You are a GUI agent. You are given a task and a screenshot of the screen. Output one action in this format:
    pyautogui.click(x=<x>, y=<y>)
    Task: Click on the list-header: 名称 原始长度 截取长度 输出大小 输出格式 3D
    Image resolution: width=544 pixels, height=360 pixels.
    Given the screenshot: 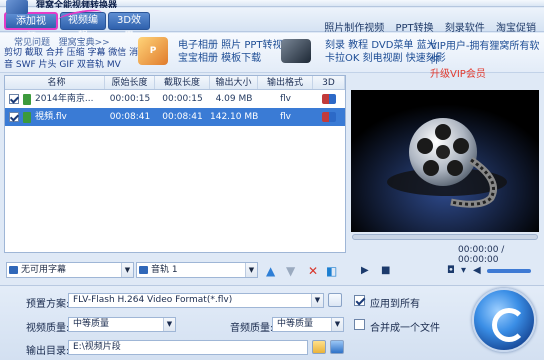 What is the action you would take?
    pyautogui.click(x=175, y=83)
    